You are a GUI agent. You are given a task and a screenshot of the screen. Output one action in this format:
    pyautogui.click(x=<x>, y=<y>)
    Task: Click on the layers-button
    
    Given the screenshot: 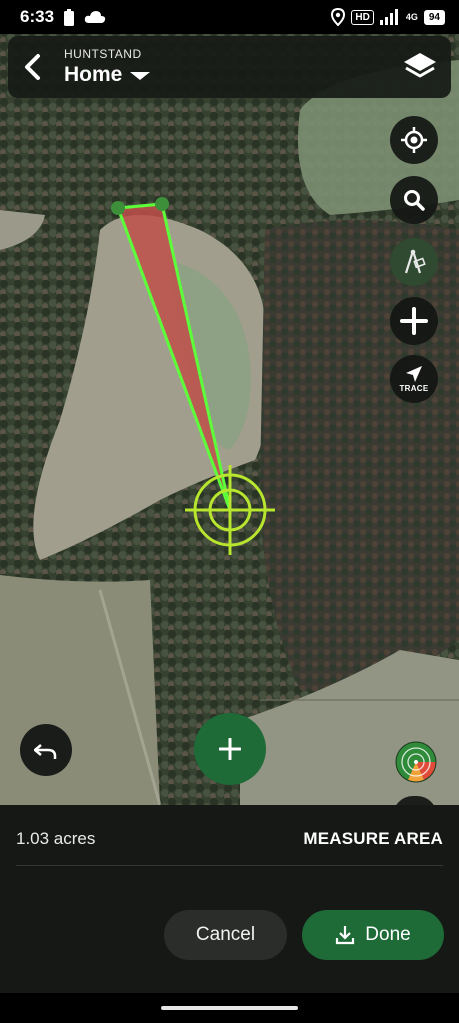 What is the action you would take?
    pyautogui.click(x=420, y=67)
    